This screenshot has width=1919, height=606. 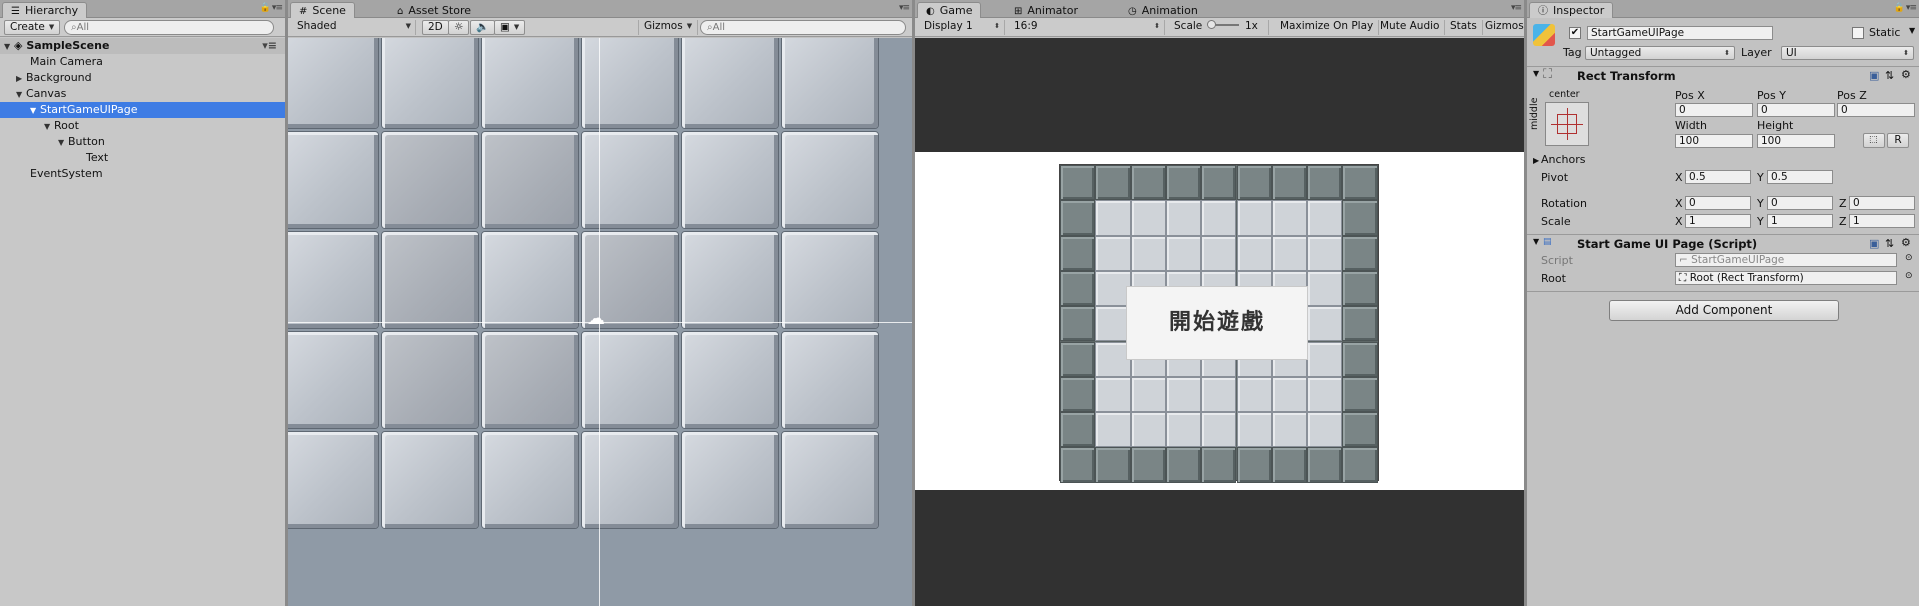 What do you see at coordinates (1718, 203) in the screenshot?
I see `rot-x-field: 0` at bounding box center [1718, 203].